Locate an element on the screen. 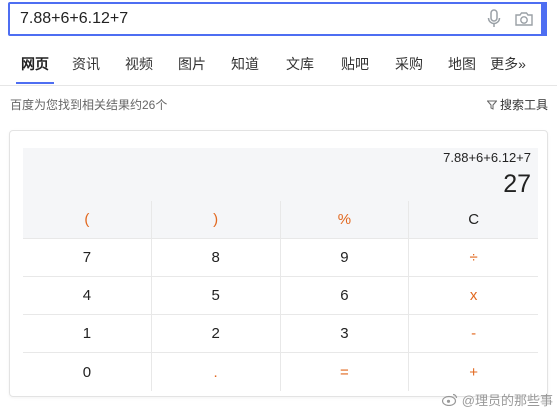 The image size is (557, 411). calculator-key: 8 is located at coordinates (216, 258).